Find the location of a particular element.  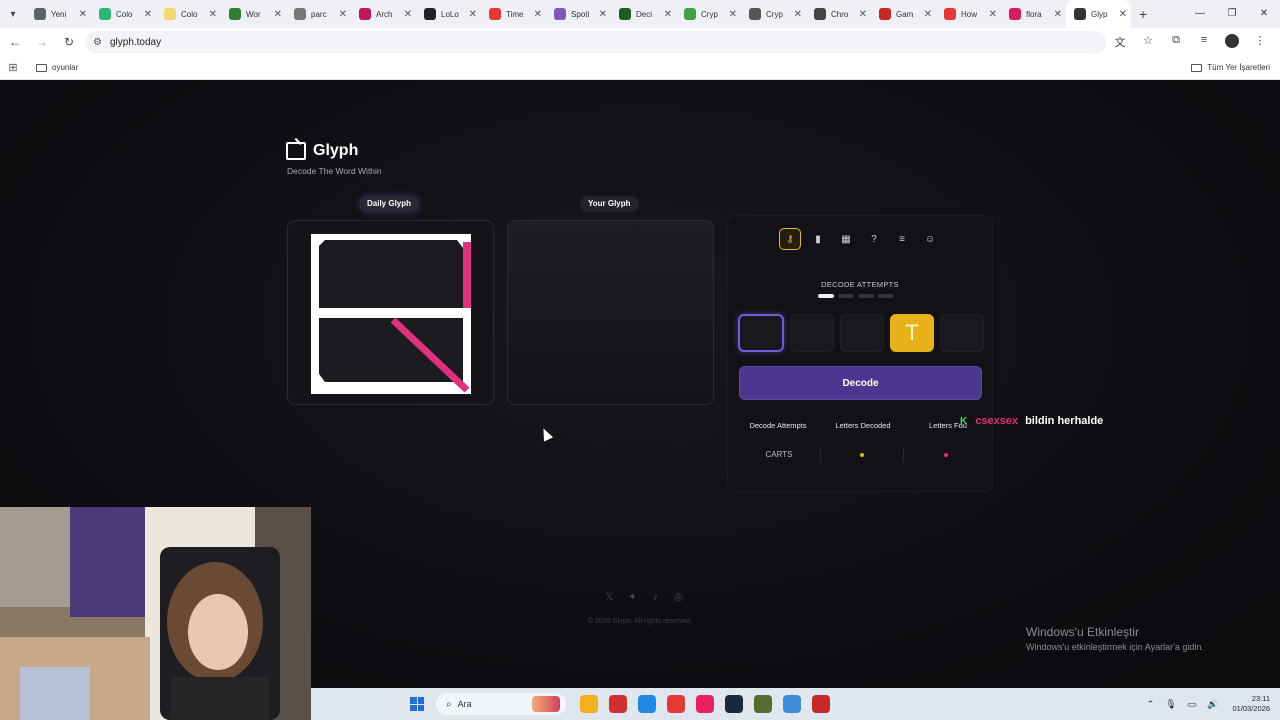

taskbar-apps is located at coordinates (704, 704).